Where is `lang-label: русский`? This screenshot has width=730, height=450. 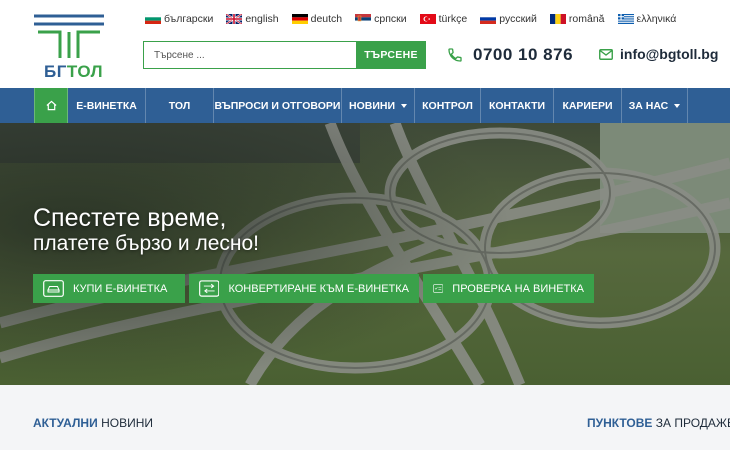
lang-label: русский is located at coordinates (518, 19).